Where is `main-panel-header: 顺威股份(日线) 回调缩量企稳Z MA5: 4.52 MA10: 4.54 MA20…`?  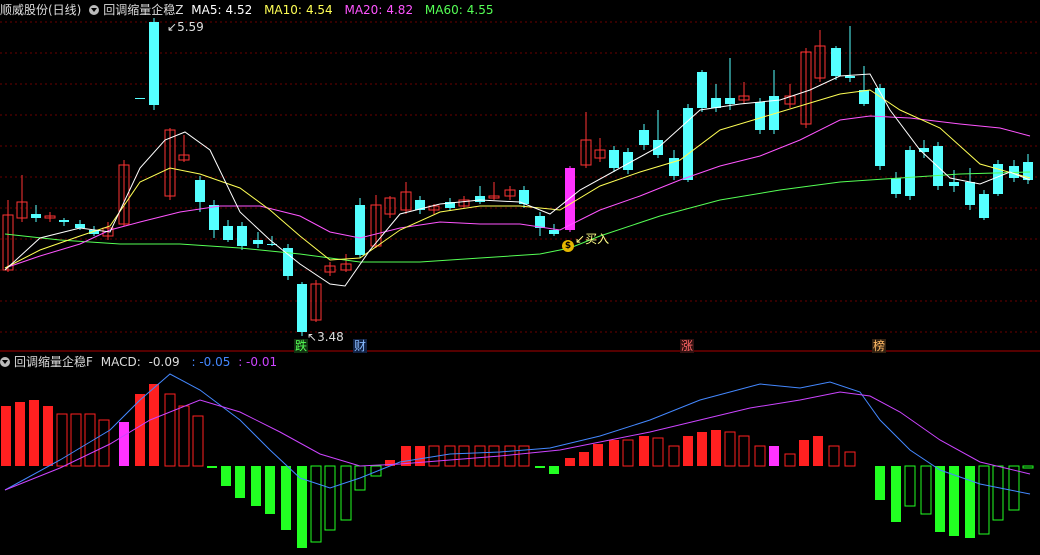 main-panel-header: 顺威股份(日线) 回调缩量企稳Z MA5: 4.52 MA10: 4.54 MA20… is located at coordinates (251, 10).